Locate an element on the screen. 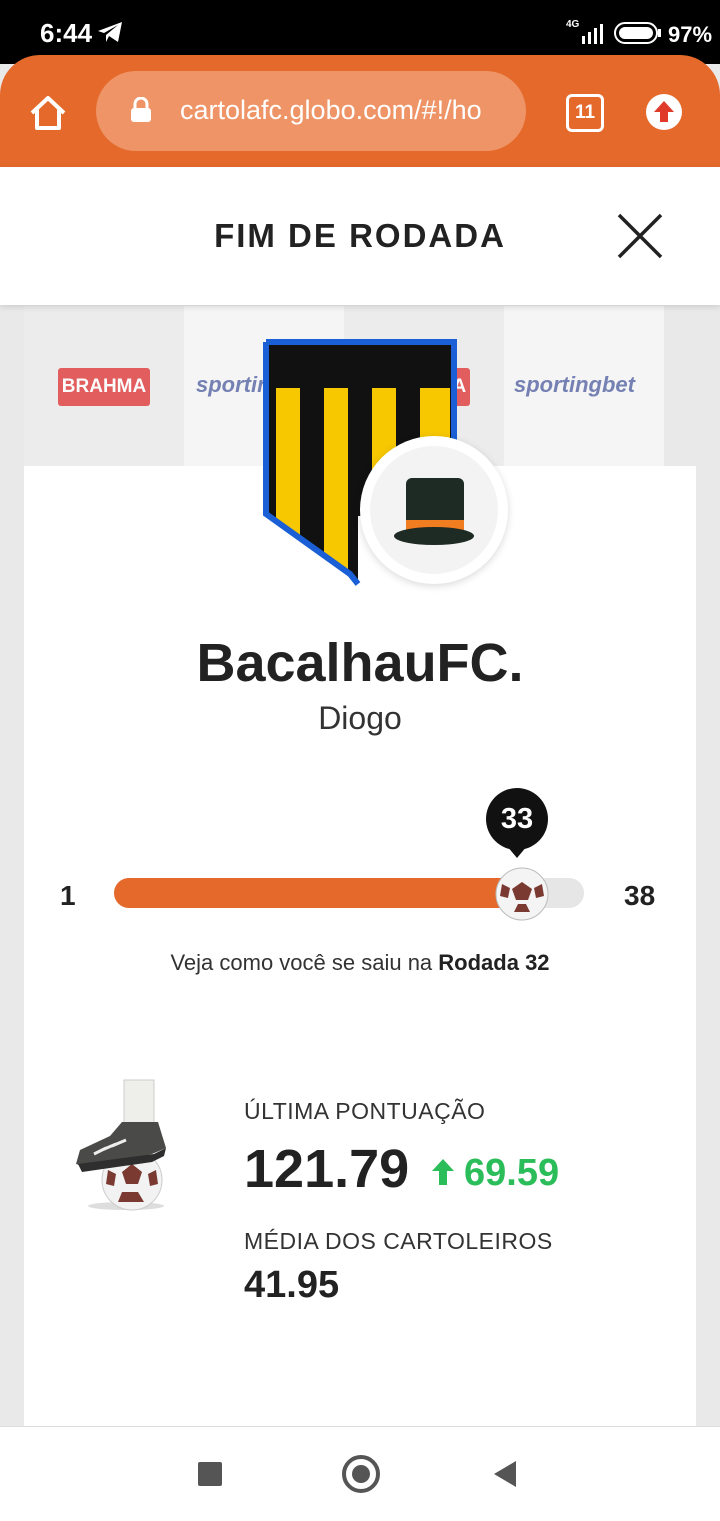 The width and height of the screenshot is (720, 1521). tabs-button: 11 is located at coordinates (585, 113).